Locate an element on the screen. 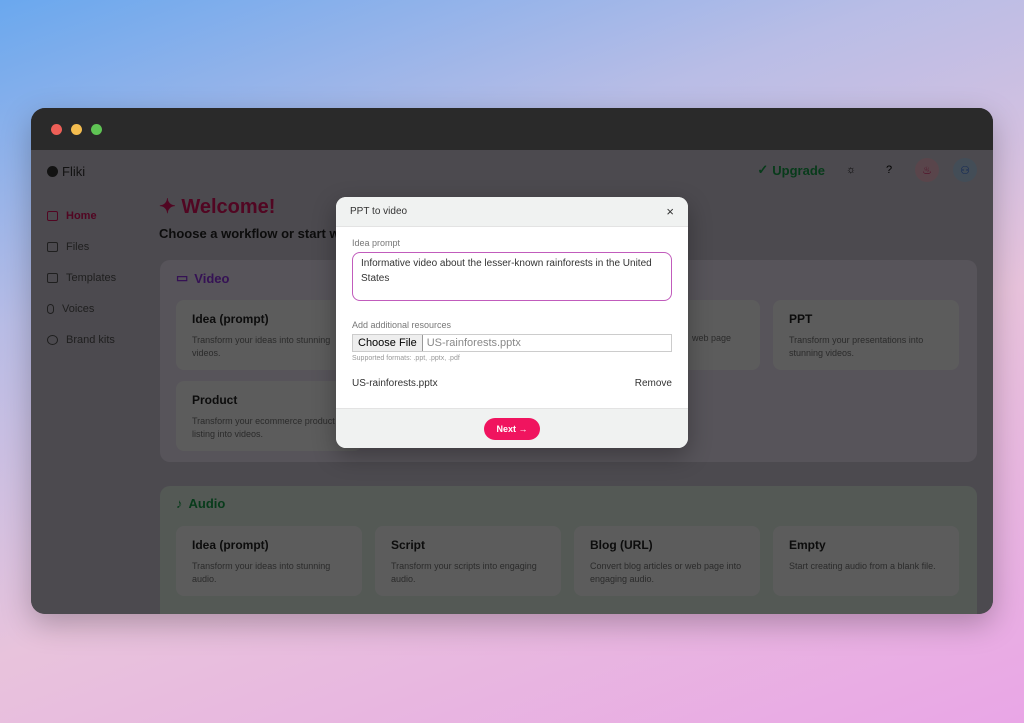 The height and width of the screenshot is (723, 1024). sidebar-item-label: Files is located at coordinates (78, 246).